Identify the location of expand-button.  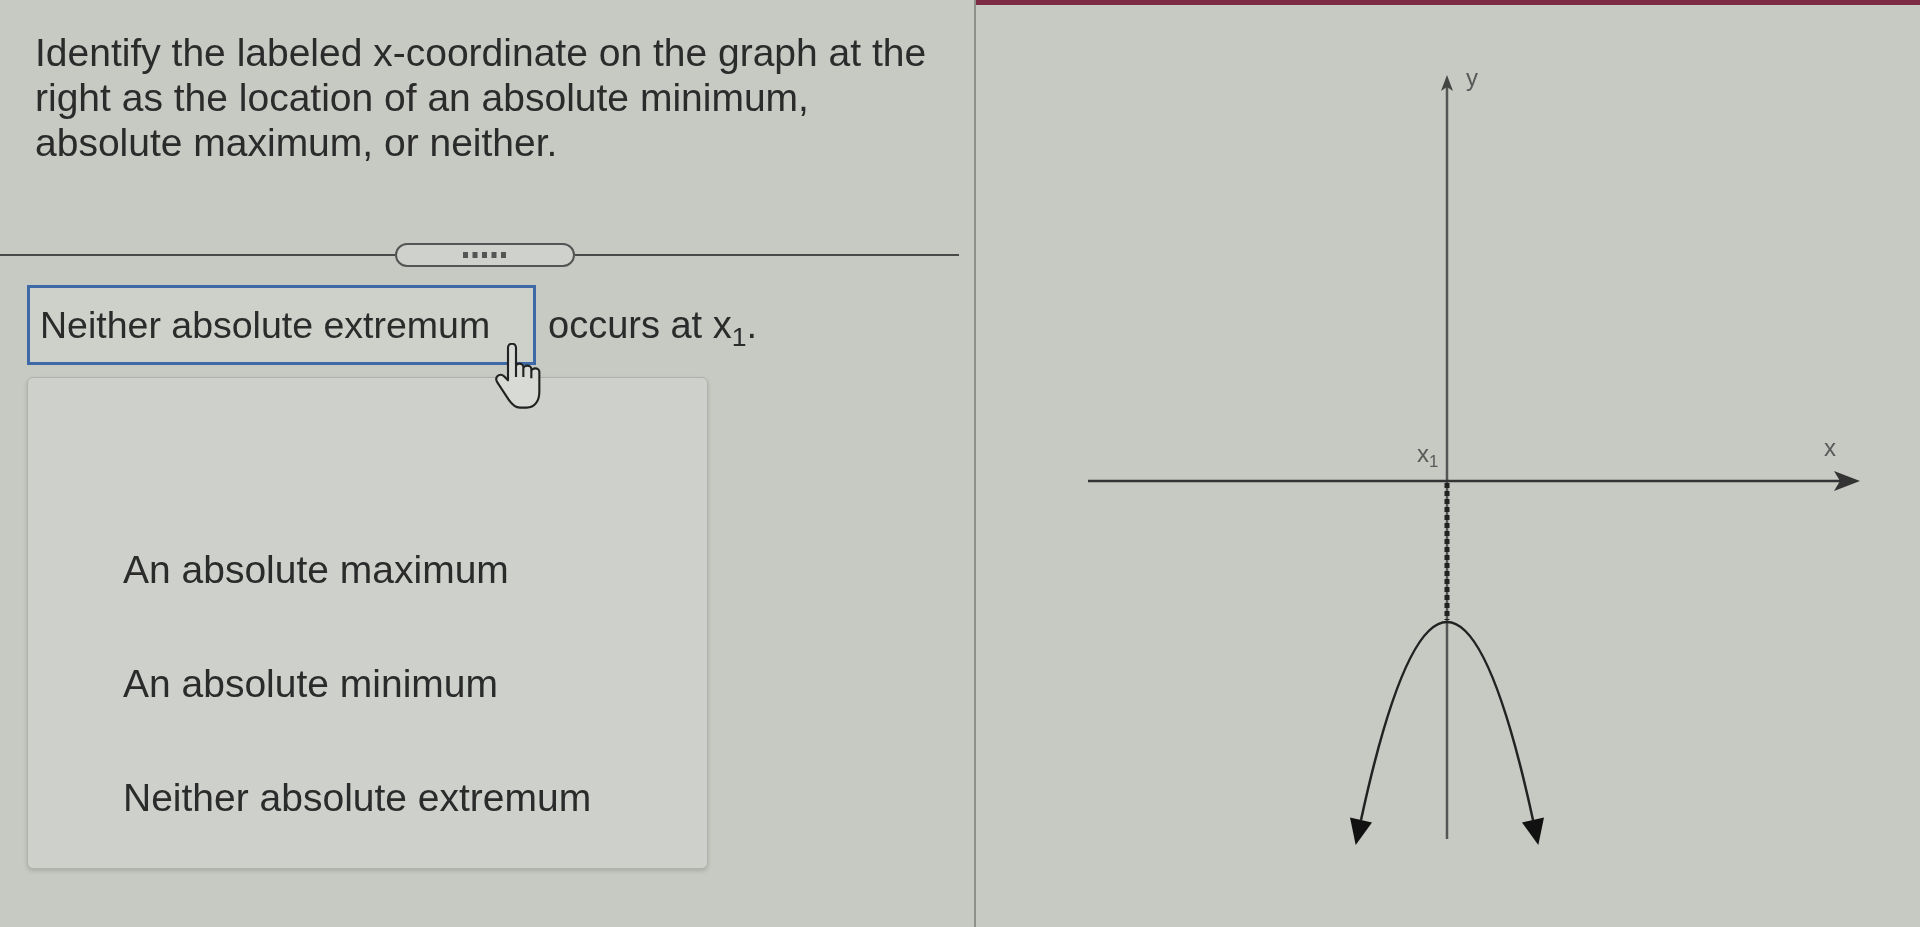
(485, 255).